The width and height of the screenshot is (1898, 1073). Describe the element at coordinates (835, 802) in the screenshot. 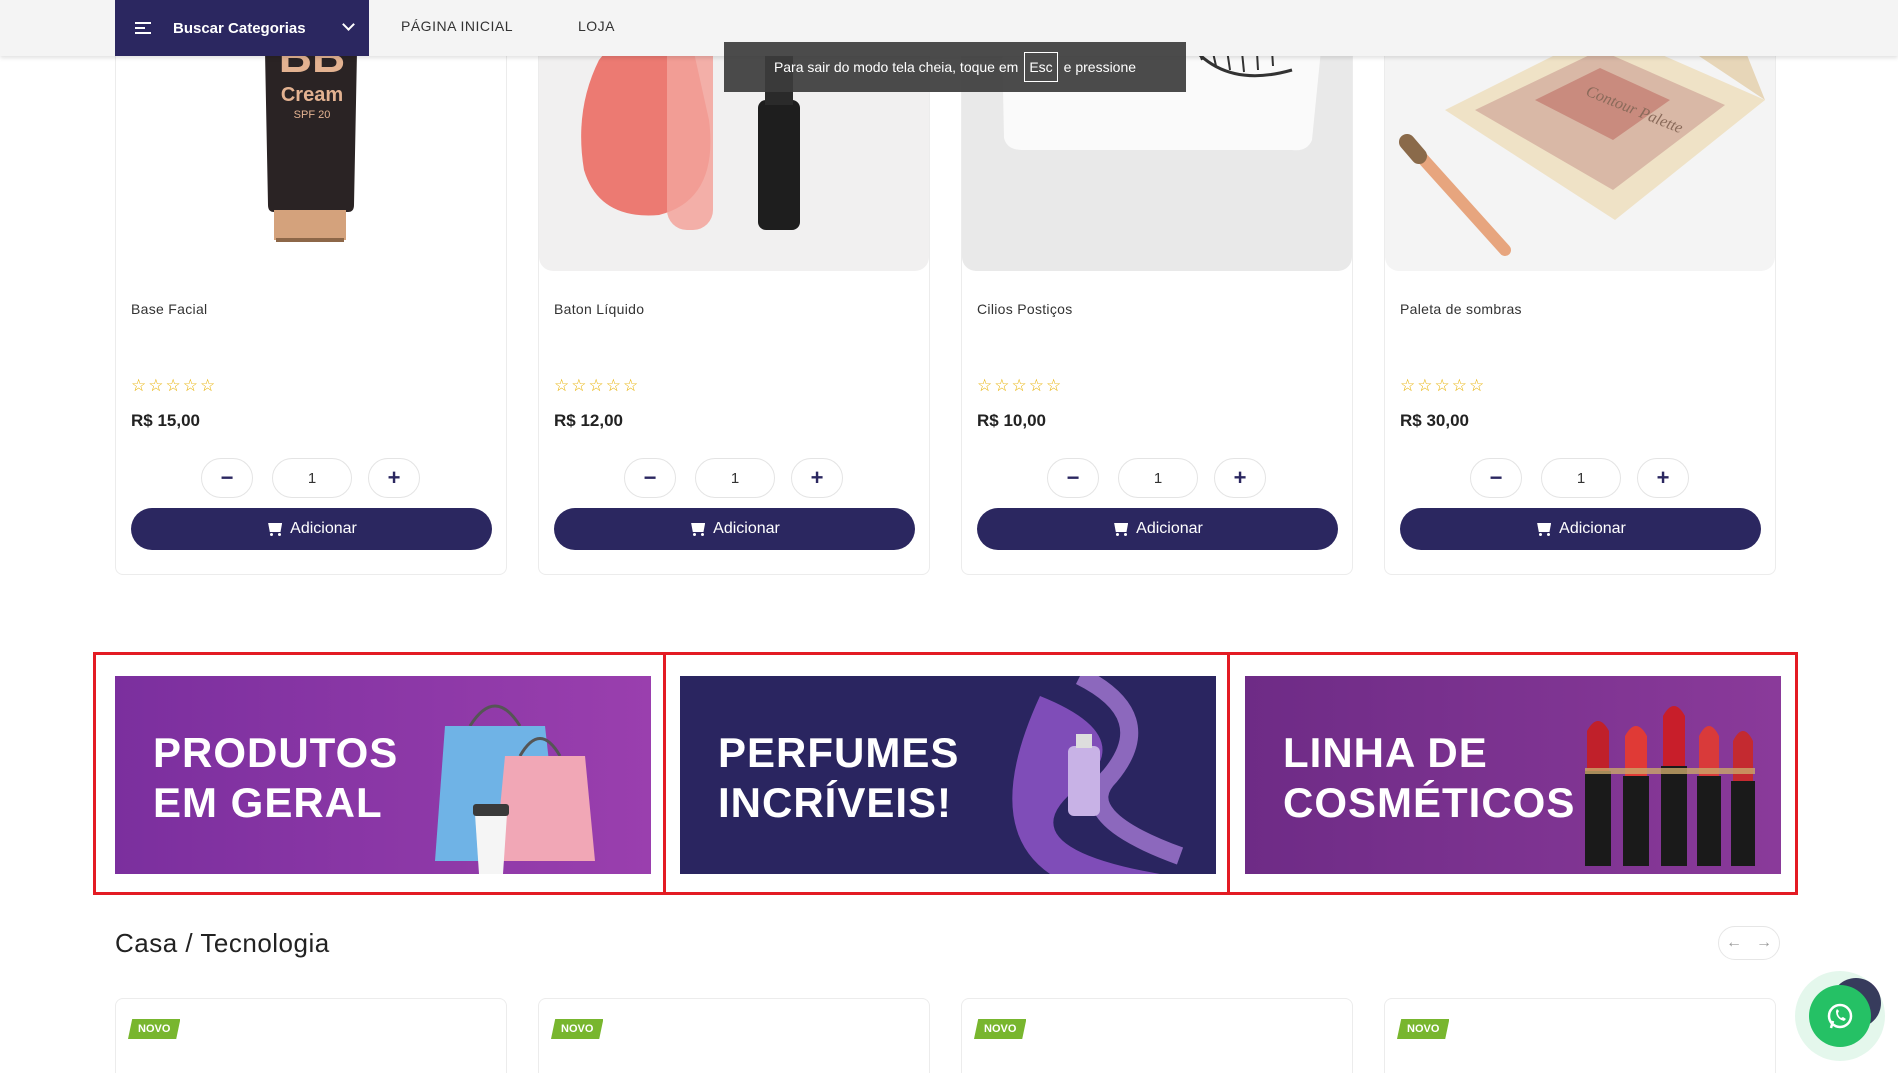

I see `banner-title-line2: INCRÍVEIS!` at that location.